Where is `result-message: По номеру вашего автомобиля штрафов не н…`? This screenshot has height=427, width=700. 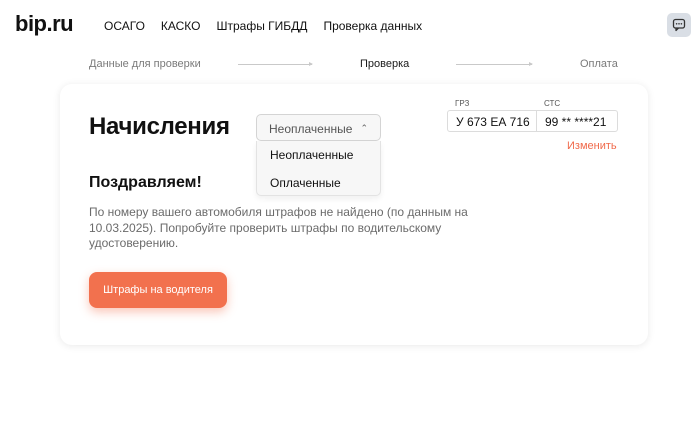 result-message: По номеру вашего автомобиля штрафов не н… is located at coordinates (278, 227).